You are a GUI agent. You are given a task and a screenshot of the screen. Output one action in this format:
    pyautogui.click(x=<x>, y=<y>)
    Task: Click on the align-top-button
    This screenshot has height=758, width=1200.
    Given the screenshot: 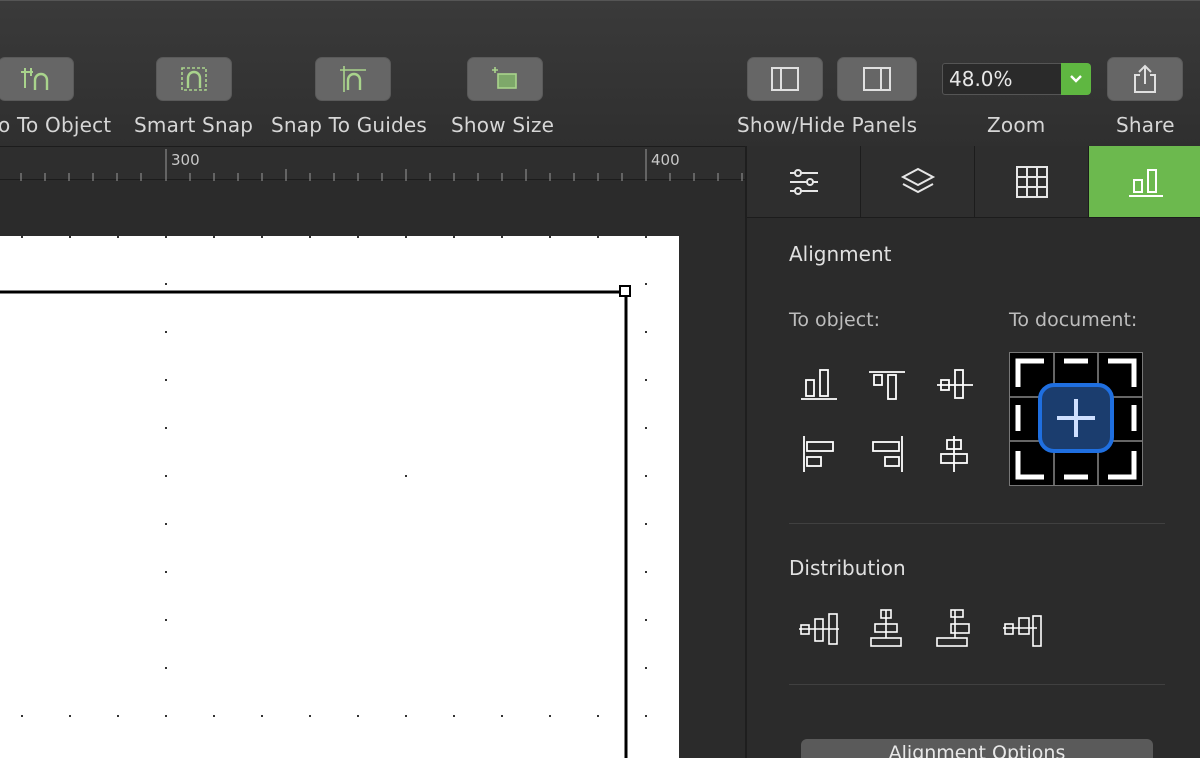 What is the action you would take?
    pyautogui.click(x=887, y=386)
    